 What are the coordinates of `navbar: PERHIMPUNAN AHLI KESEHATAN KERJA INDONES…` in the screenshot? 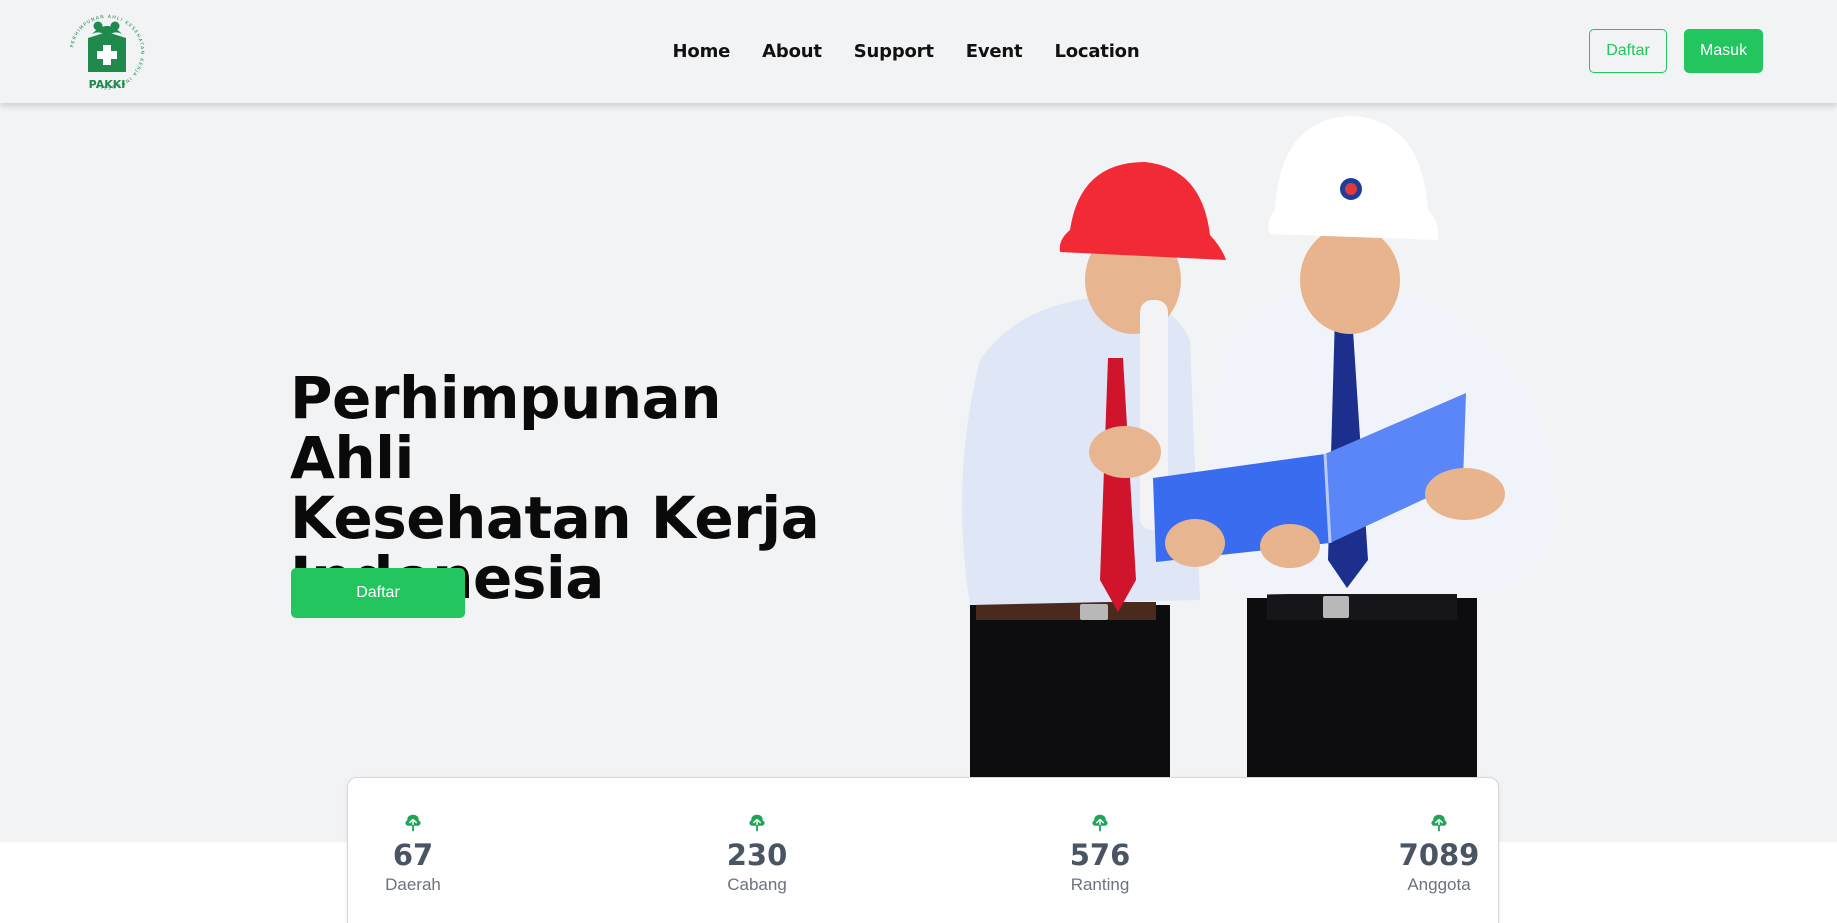 It's located at (918, 51).